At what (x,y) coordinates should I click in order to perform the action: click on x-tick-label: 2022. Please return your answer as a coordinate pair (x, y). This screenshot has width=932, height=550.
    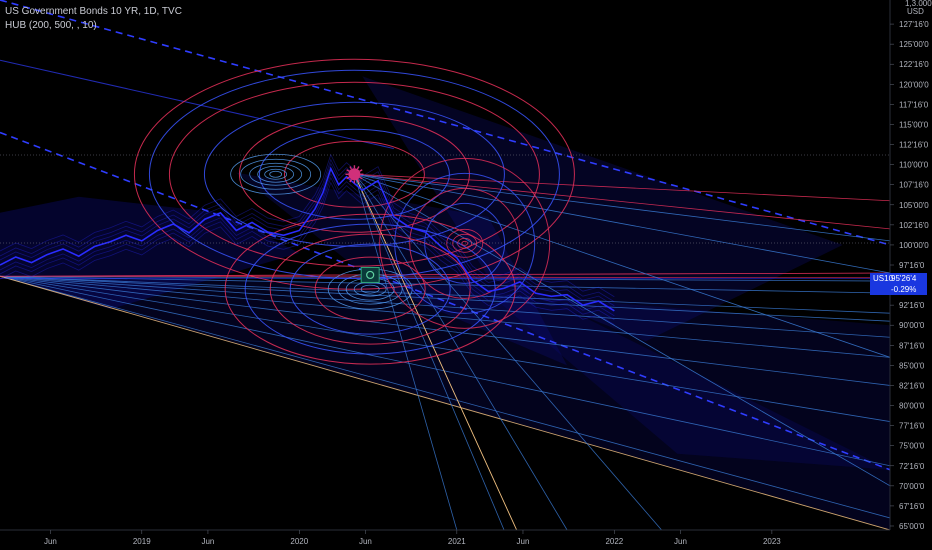
    Looking at the image, I should click on (614, 541).